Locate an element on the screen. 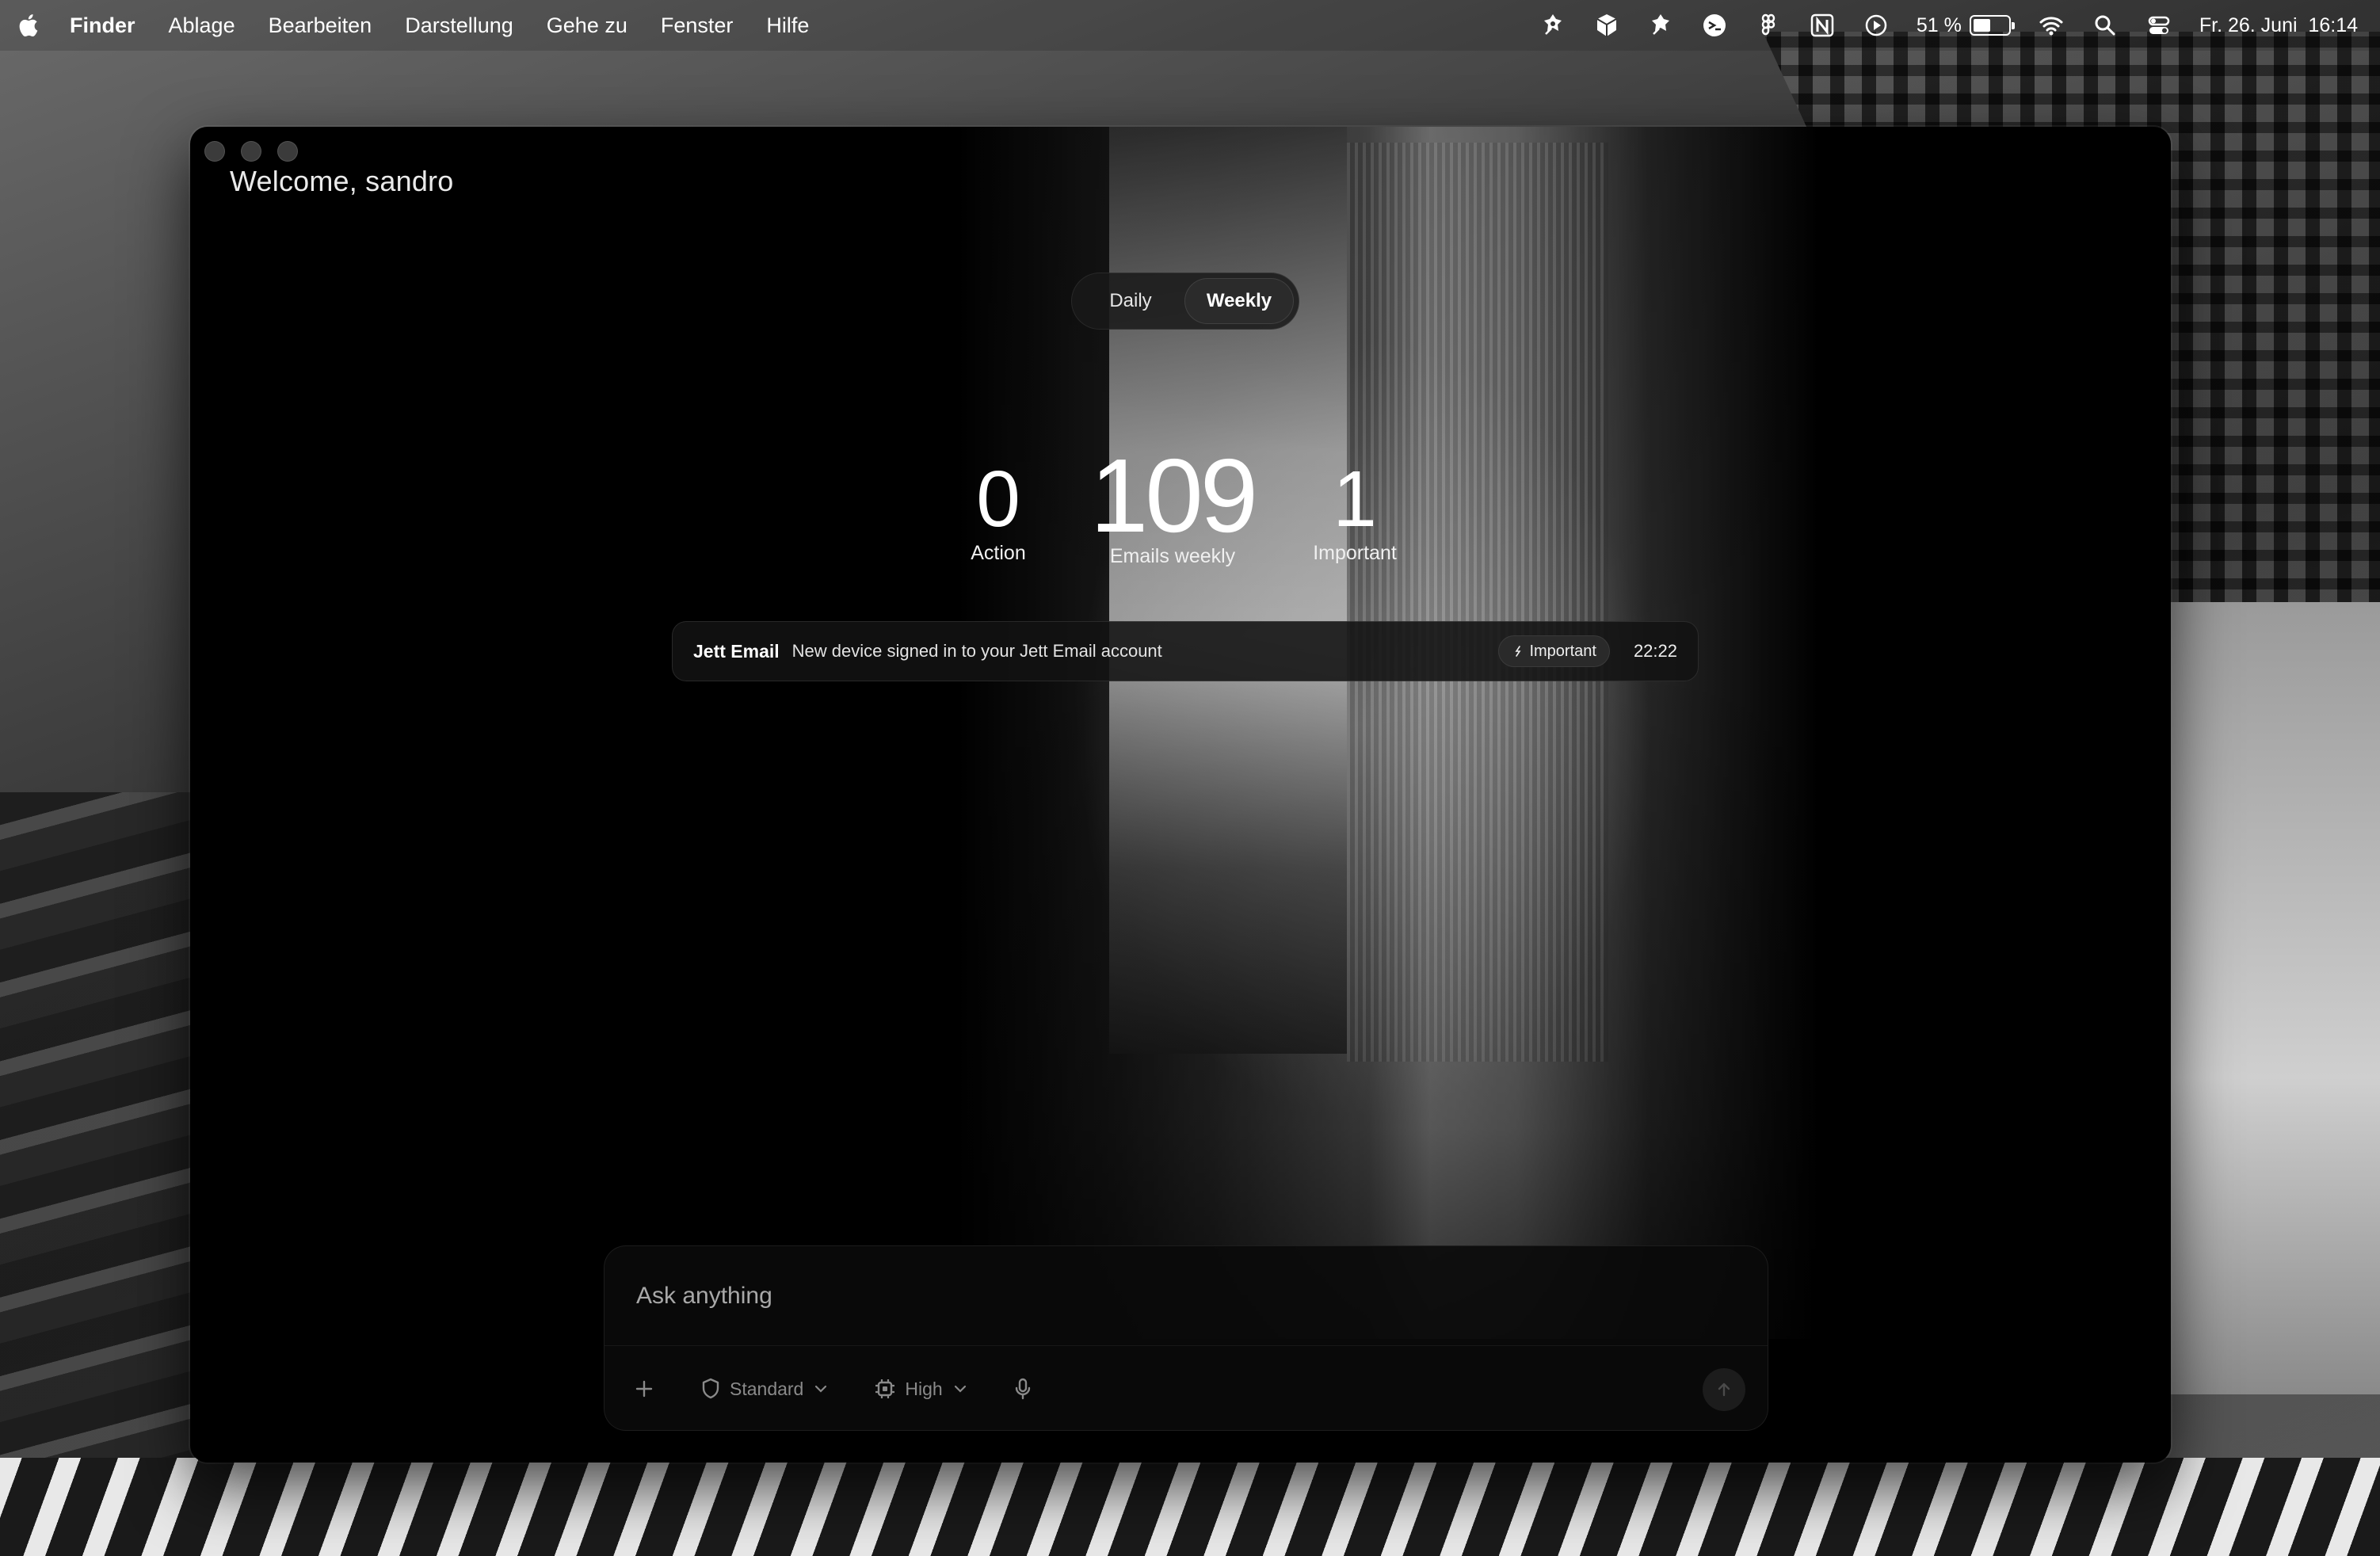 Image resolution: width=2380 pixels, height=1556 pixels. stat-emails-weekly: 109 Emails weekly is located at coordinates (1173, 506).